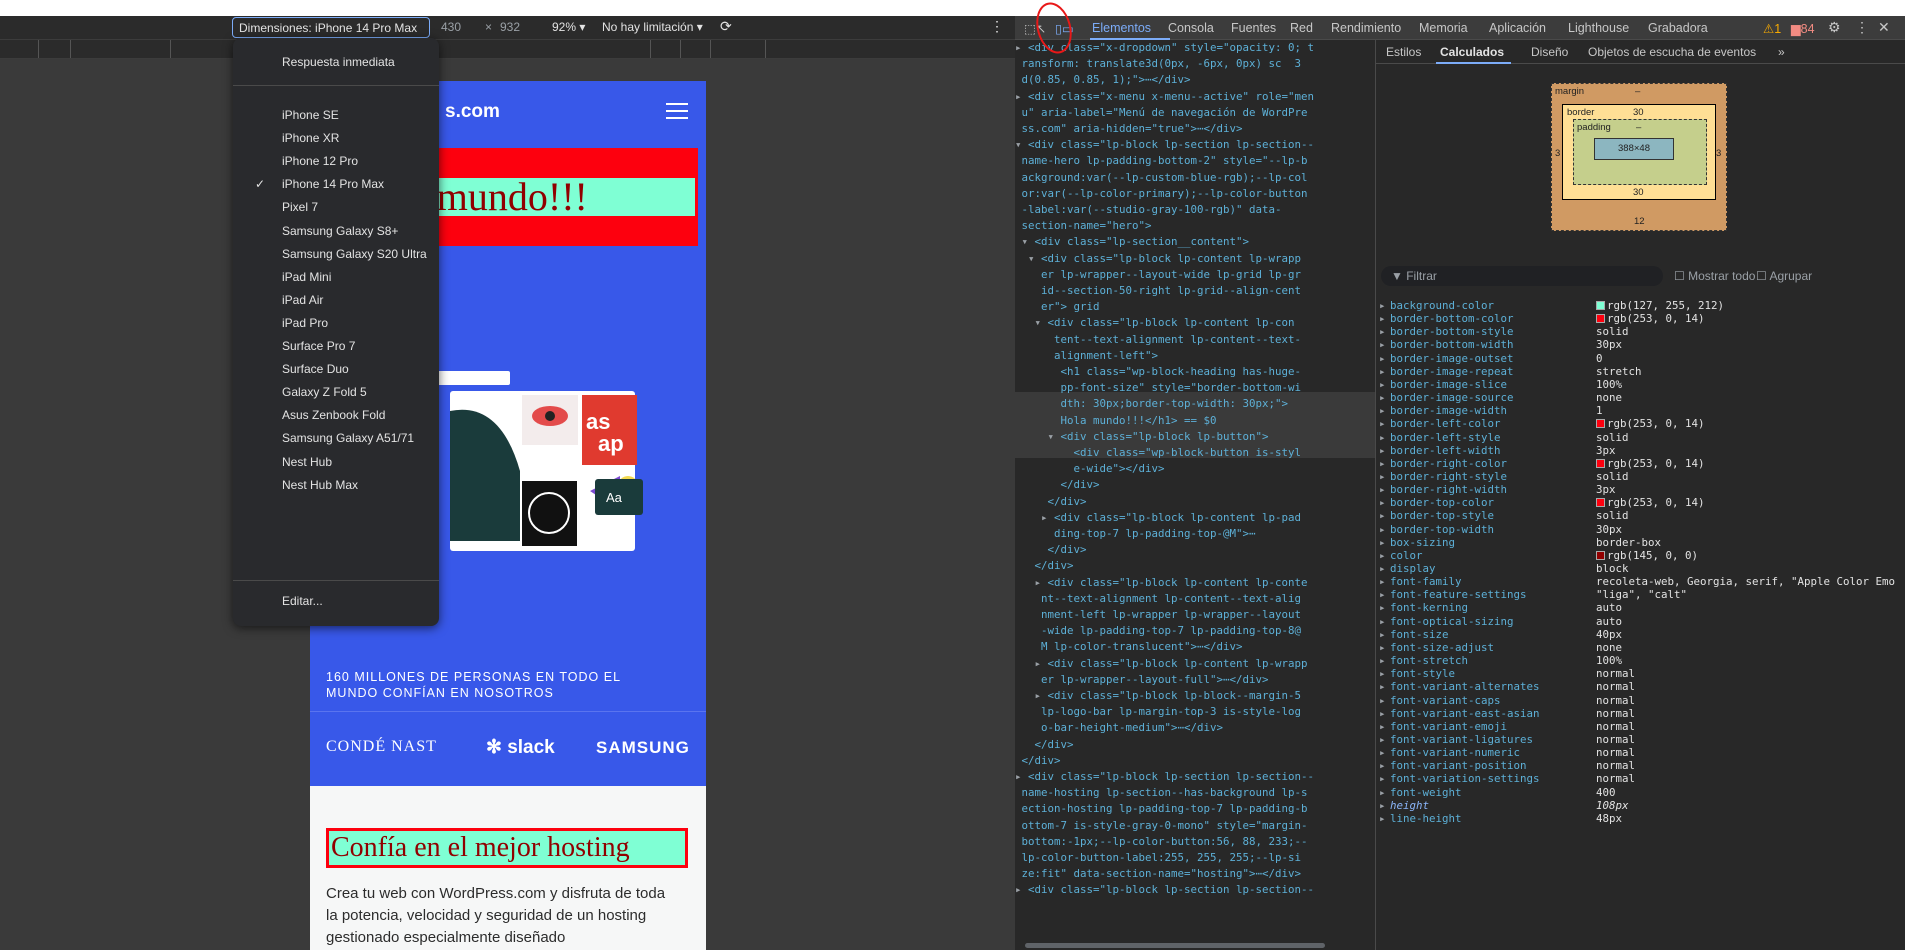  I want to click on message-icon: ▆84, so click(1803, 28).